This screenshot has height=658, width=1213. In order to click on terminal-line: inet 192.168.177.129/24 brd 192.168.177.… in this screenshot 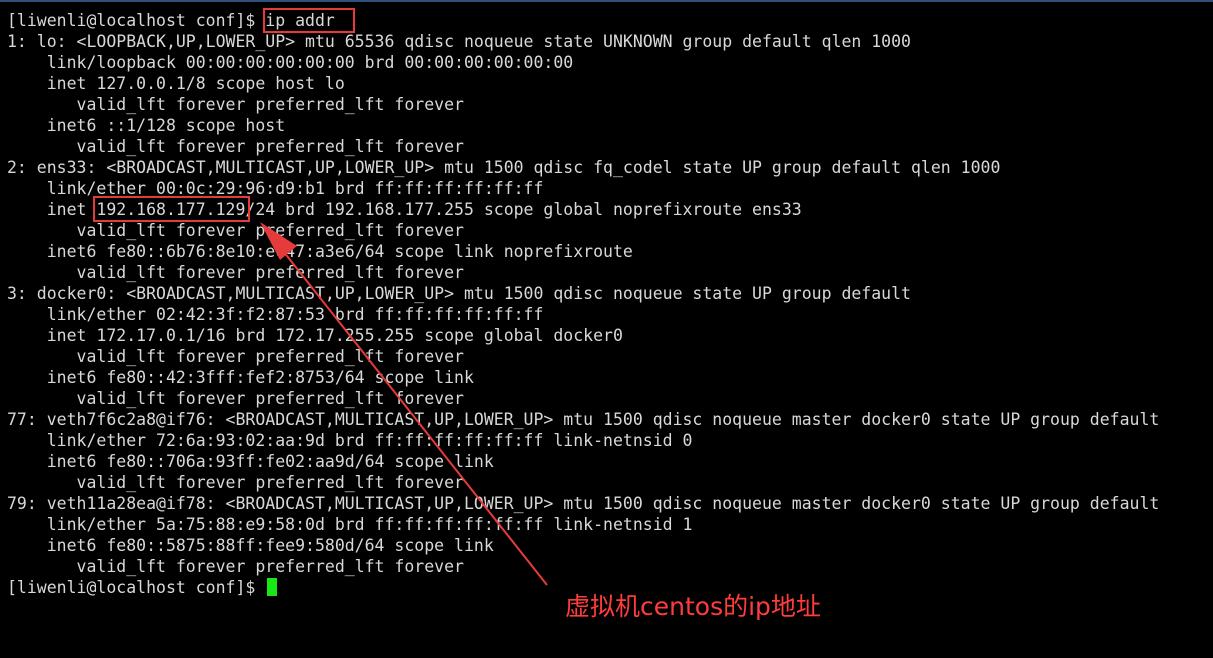, I will do `click(404, 209)`.